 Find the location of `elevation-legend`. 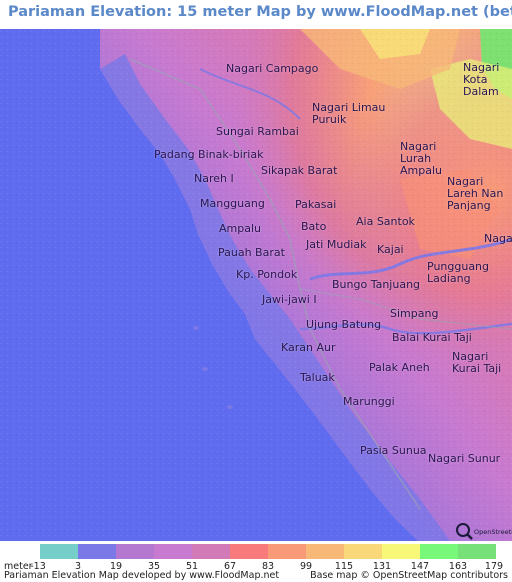

elevation-legend is located at coordinates (256, 551).